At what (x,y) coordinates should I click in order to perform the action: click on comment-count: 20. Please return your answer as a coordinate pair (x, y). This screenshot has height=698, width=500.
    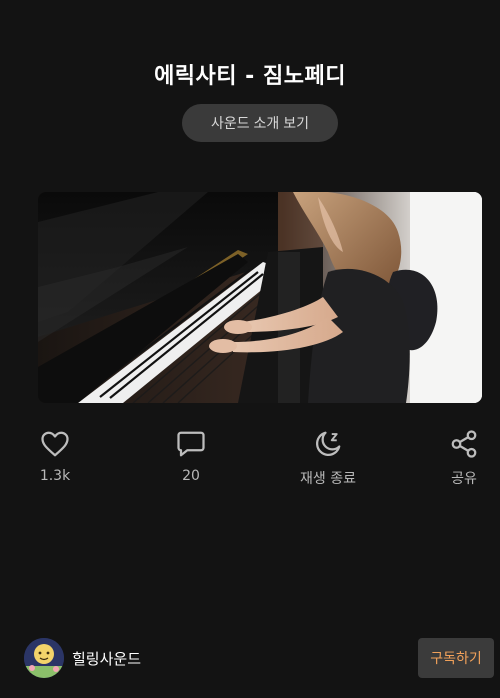
    Looking at the image, I should click on (191, 476).